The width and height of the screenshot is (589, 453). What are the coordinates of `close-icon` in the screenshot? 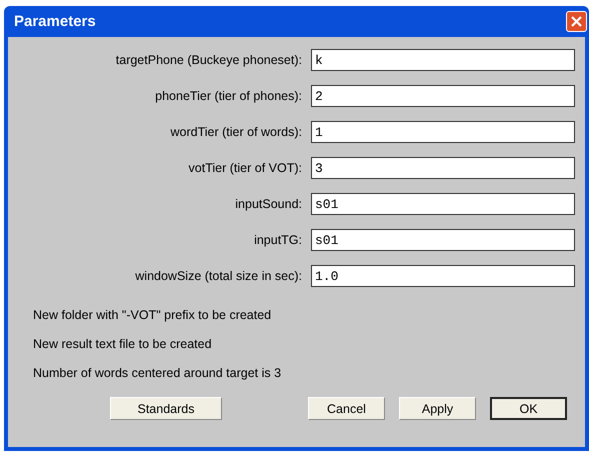 It's located at (576, 21).